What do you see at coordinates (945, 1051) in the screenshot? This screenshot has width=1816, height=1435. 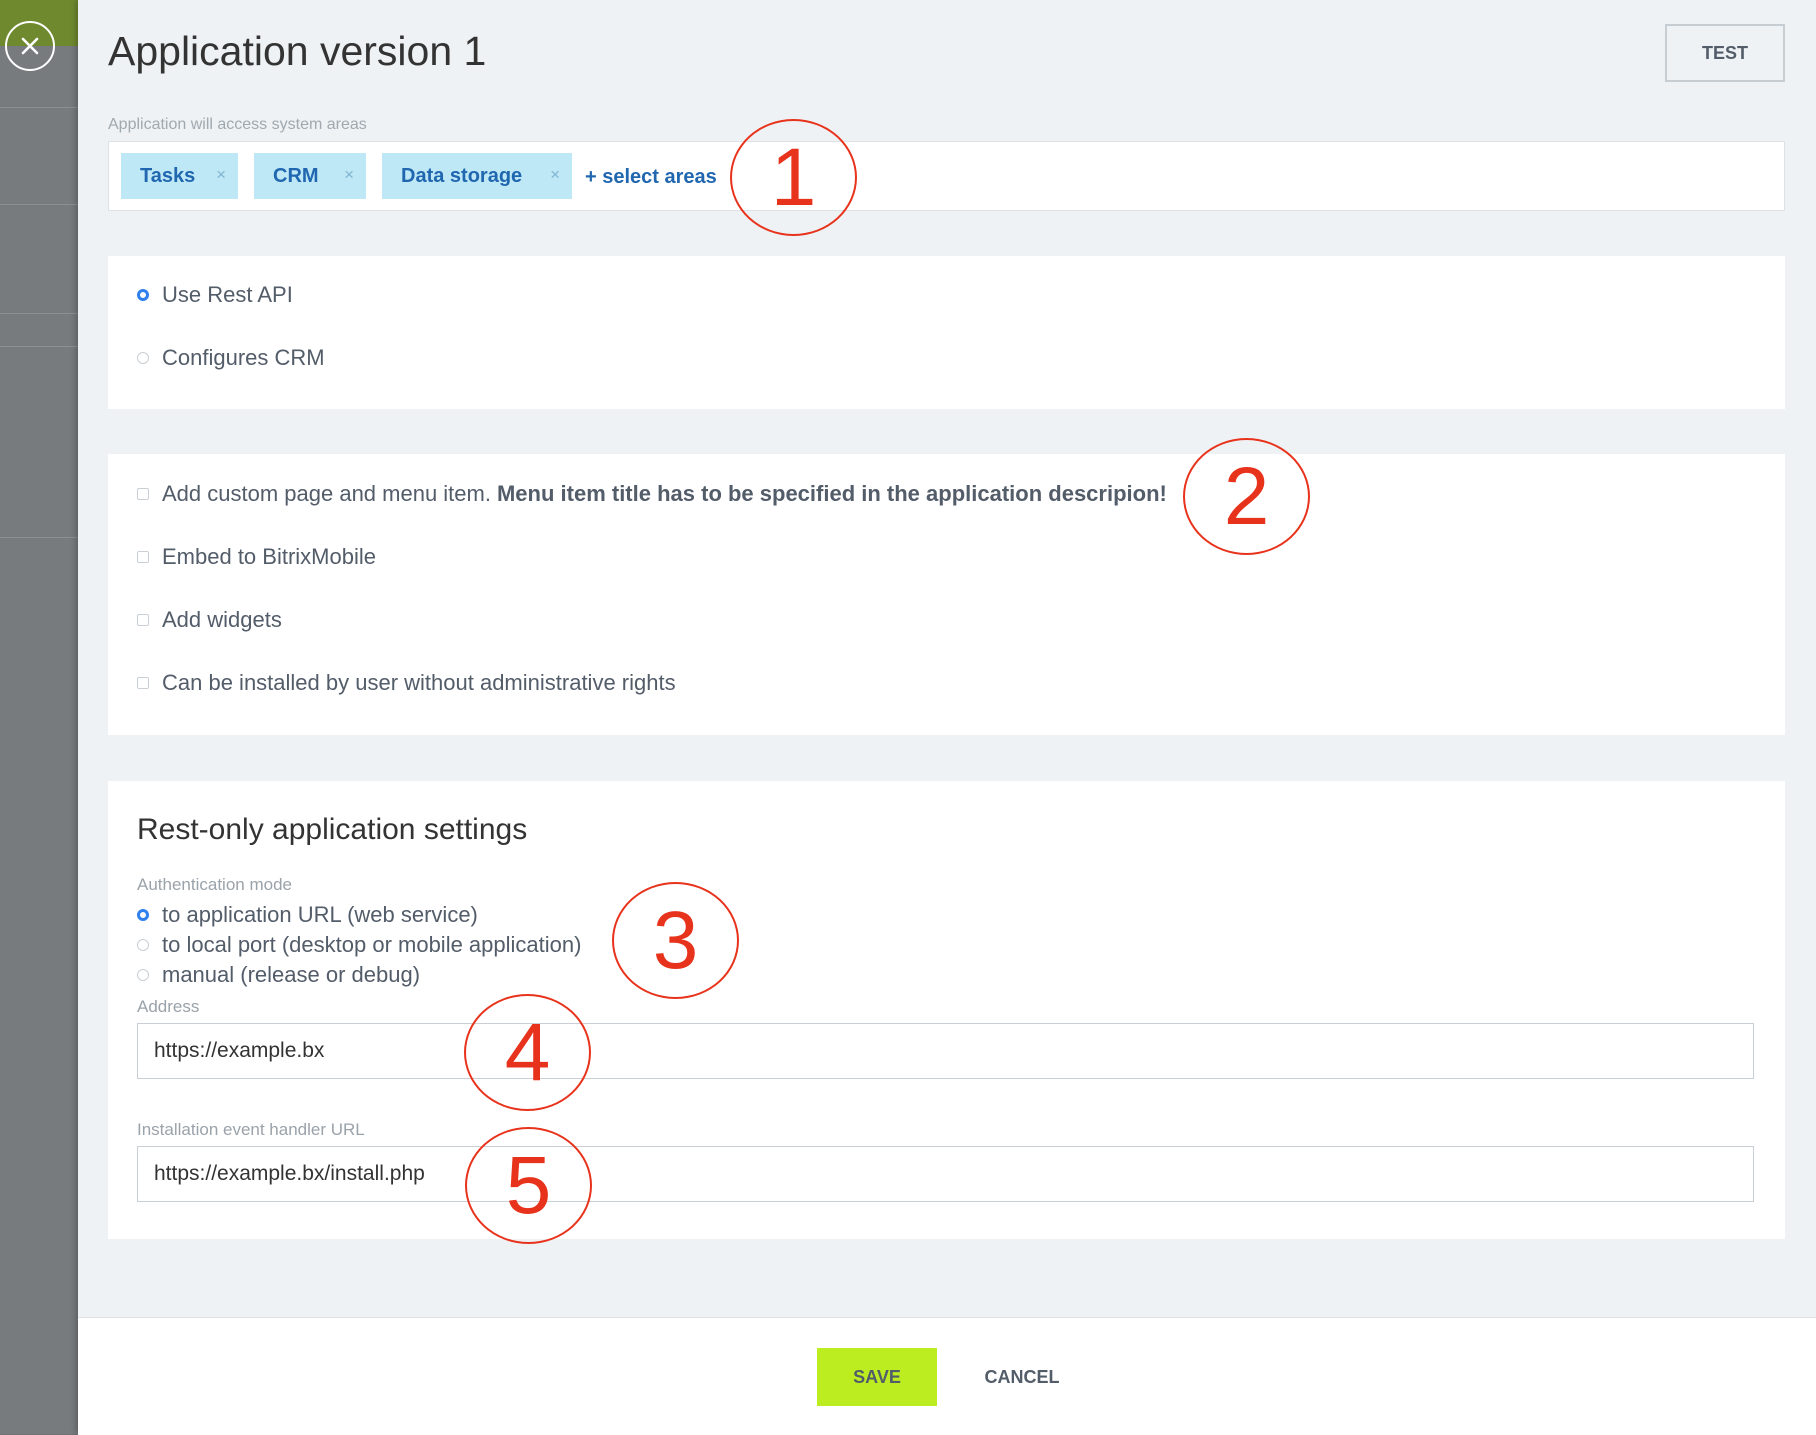 I see `address-input` at bounding box center [945, 1051].